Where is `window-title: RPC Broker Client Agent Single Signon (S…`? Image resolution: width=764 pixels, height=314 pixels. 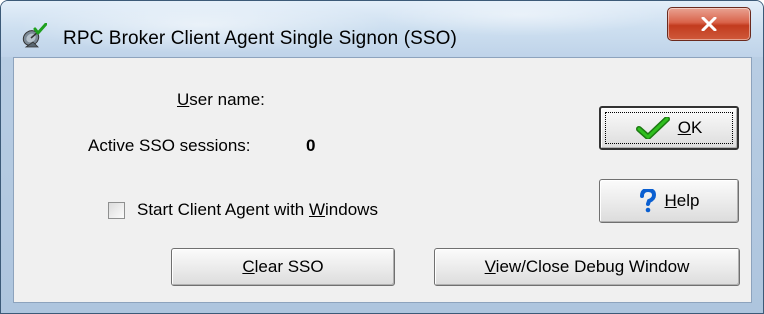 window-title: RPC Broker Client Agent Single Signon (S… is located at coordinates (260, 38).